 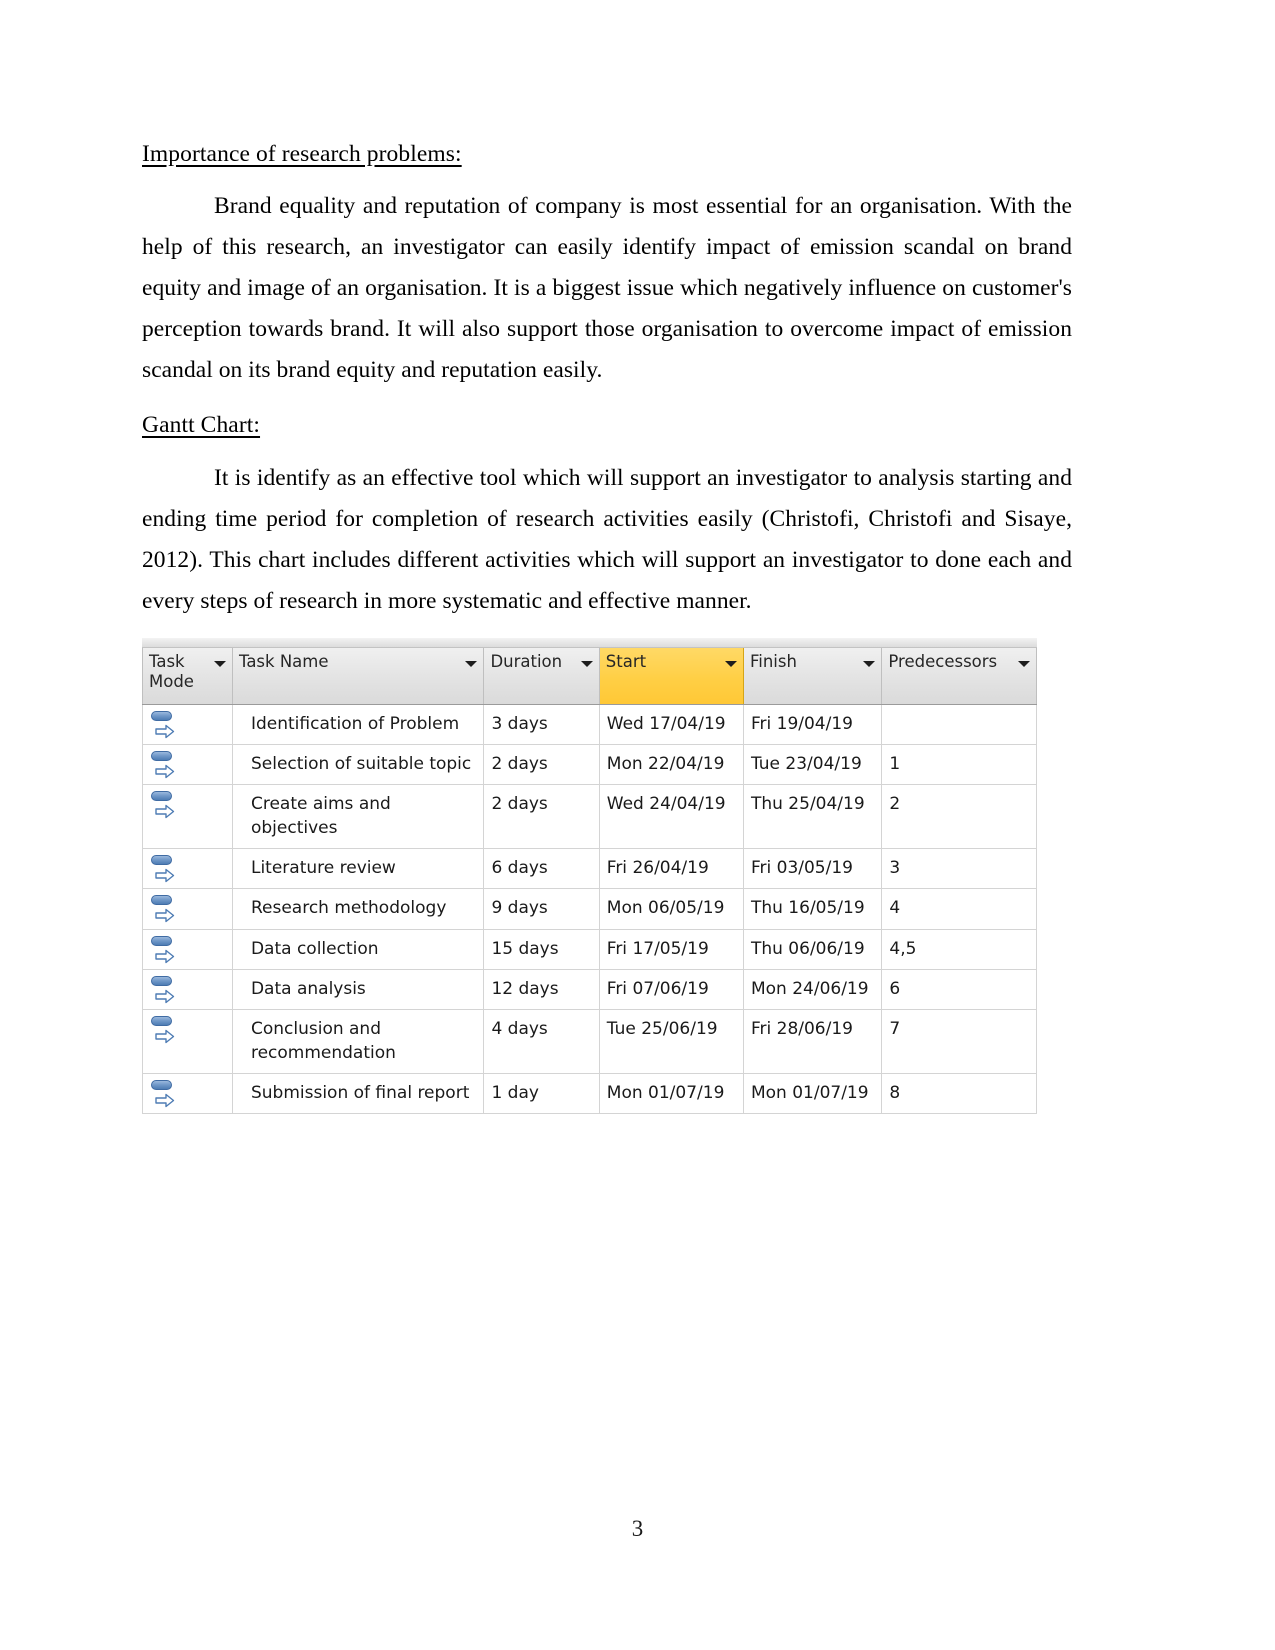 I want to click on cell-finish: Thu 06/06/19, so click(x=813, y=949).